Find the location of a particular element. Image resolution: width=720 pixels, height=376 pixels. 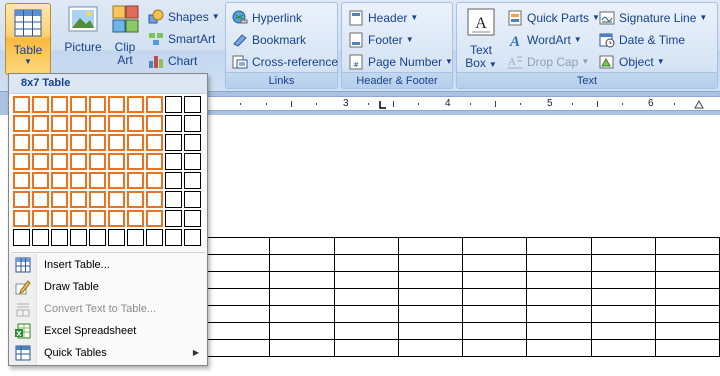

picture-button: Picture is located at coordinates (83, 28).